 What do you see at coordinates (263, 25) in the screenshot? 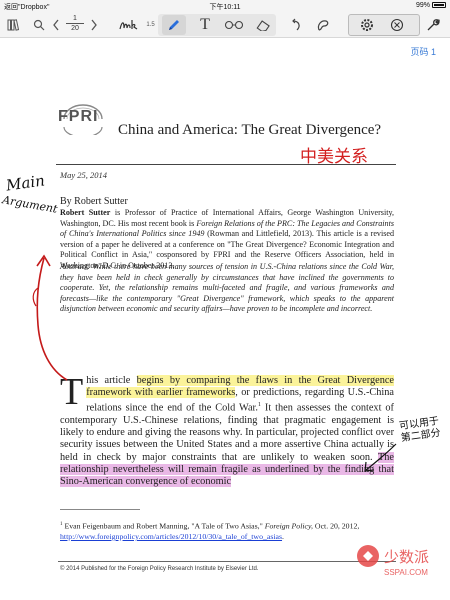
I see `eraser-icon` at bounding box center [263, 25].